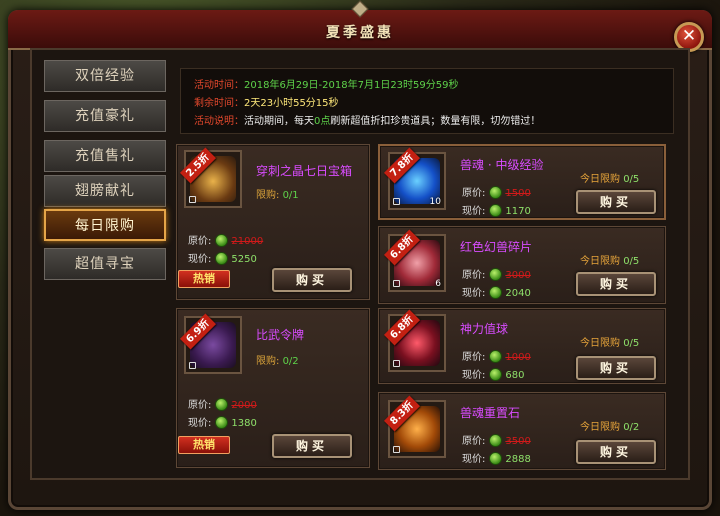 This screenshot has width=720, height=516. I want to click on cur-price-value: 1170, so click(518, 211).